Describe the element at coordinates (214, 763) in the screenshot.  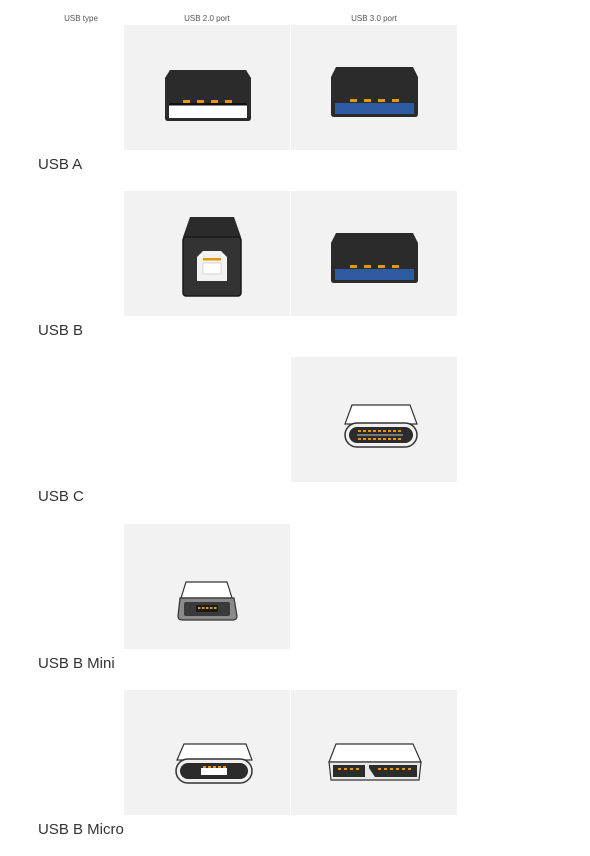
I see `usb-micro-b-connector-icon` at that location.